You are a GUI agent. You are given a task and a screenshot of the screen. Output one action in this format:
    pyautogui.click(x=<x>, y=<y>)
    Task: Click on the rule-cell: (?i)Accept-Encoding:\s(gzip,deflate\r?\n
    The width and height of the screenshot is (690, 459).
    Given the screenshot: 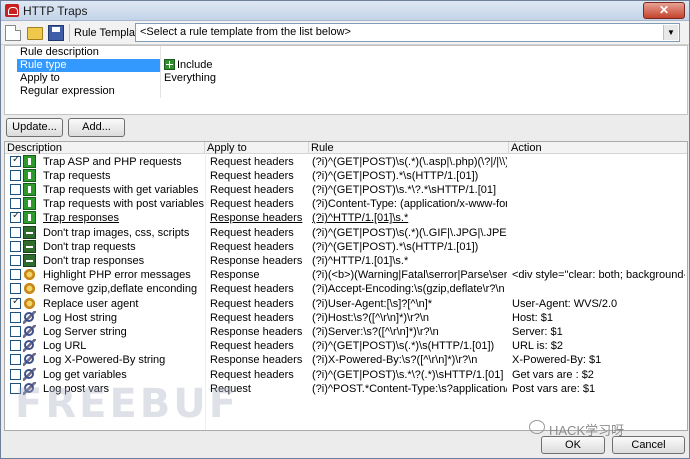 What is the action you would take?
    pyautogui.click(x=408, y=289)
    